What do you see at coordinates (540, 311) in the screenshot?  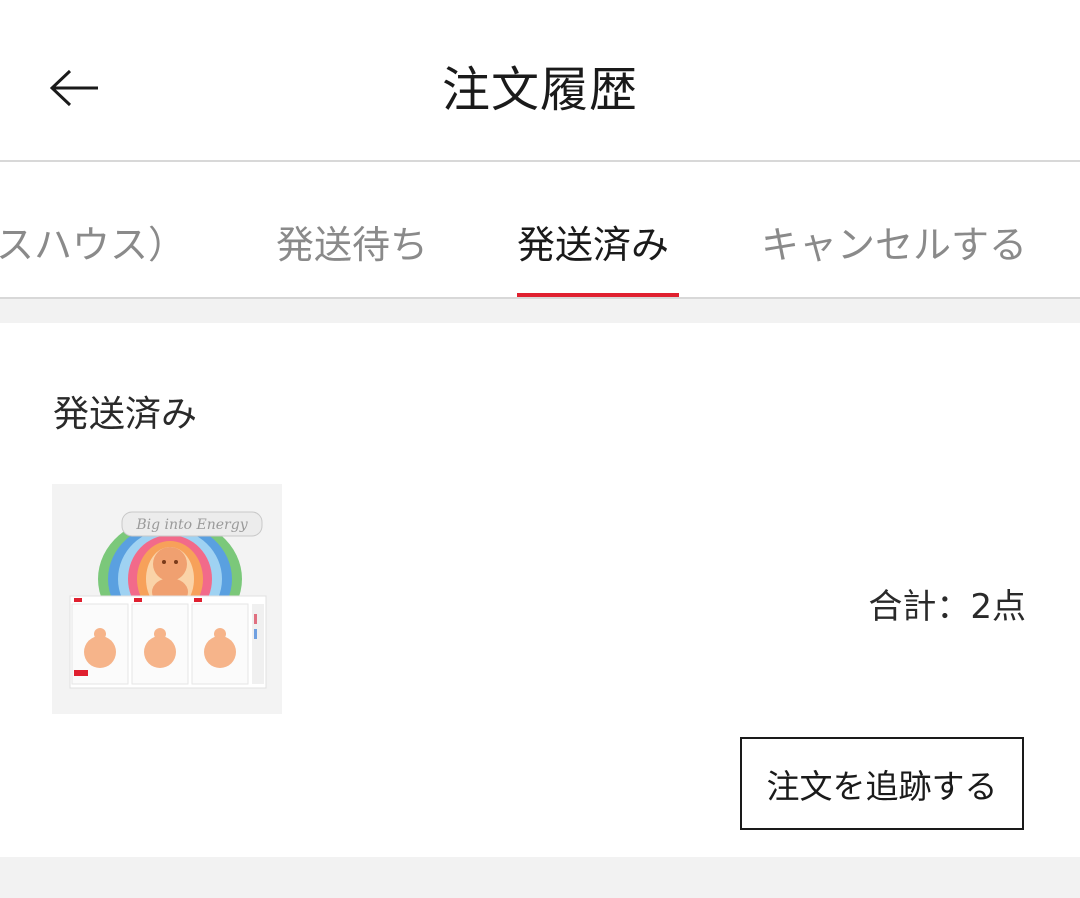 I see `section-gap` at bounding box center [540, 311].